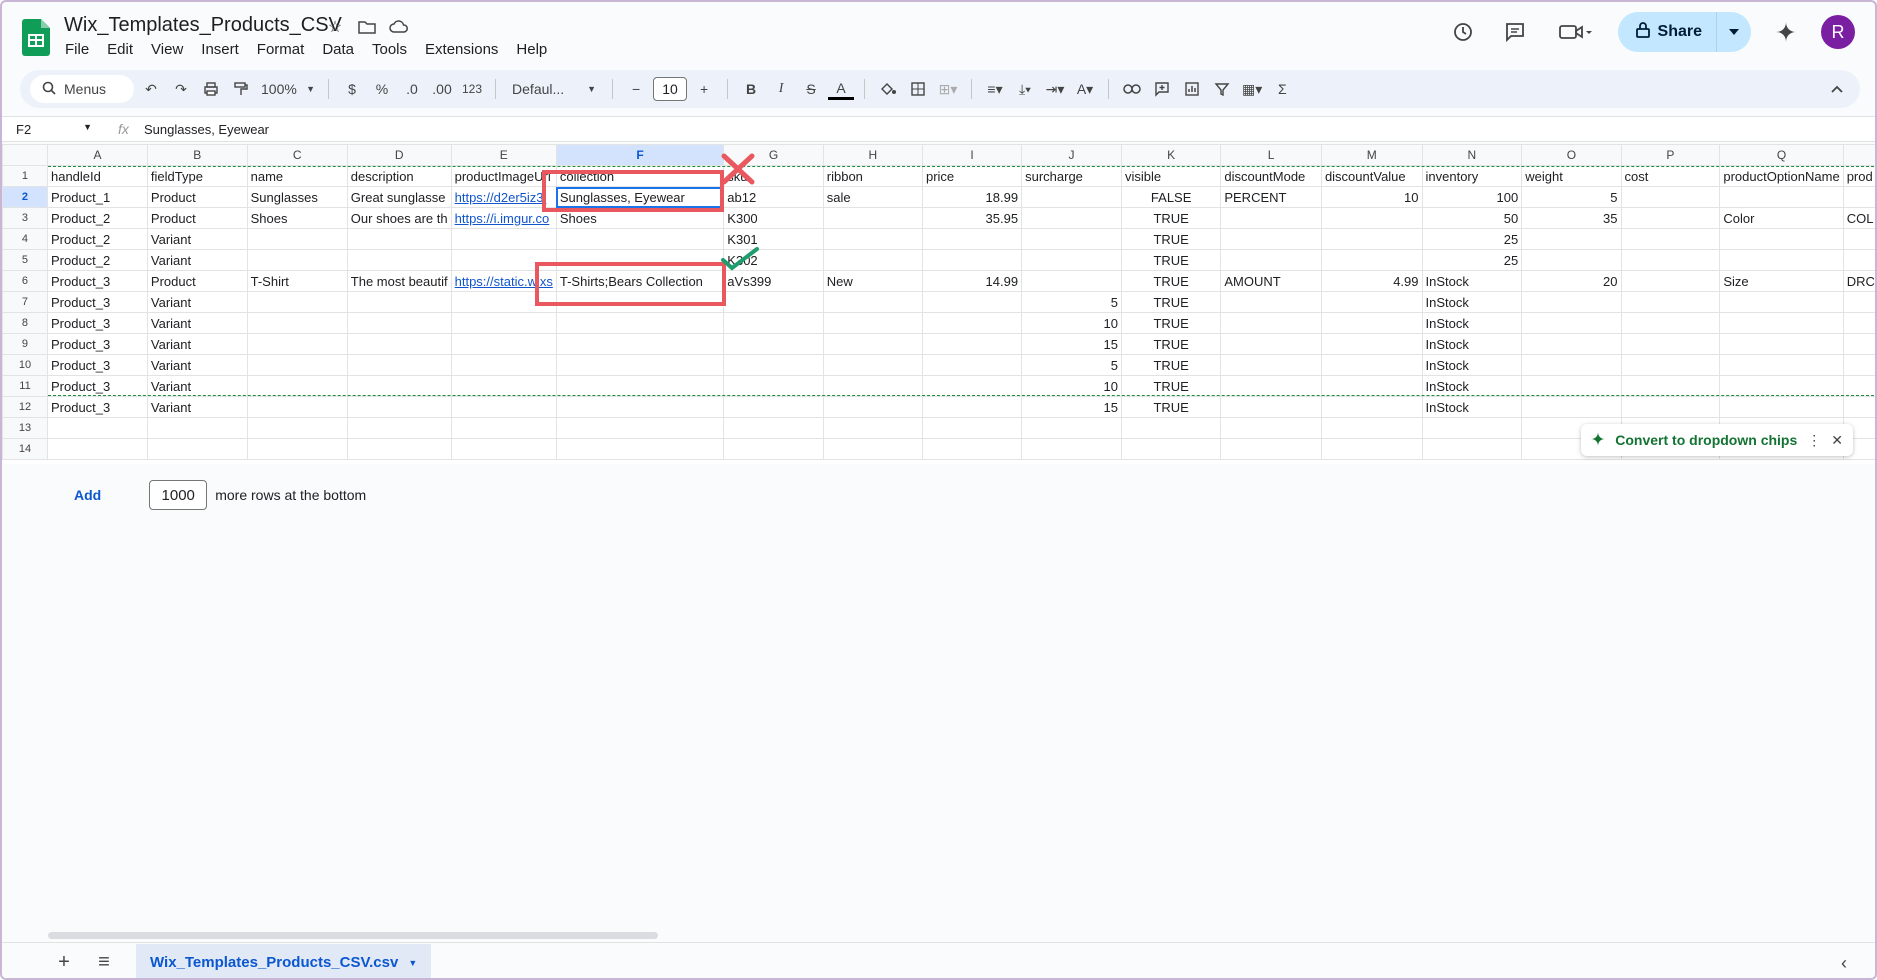 This screenshot has height=980, width=1877. I want to click on cell: Sunglasses, so click(297, 197).